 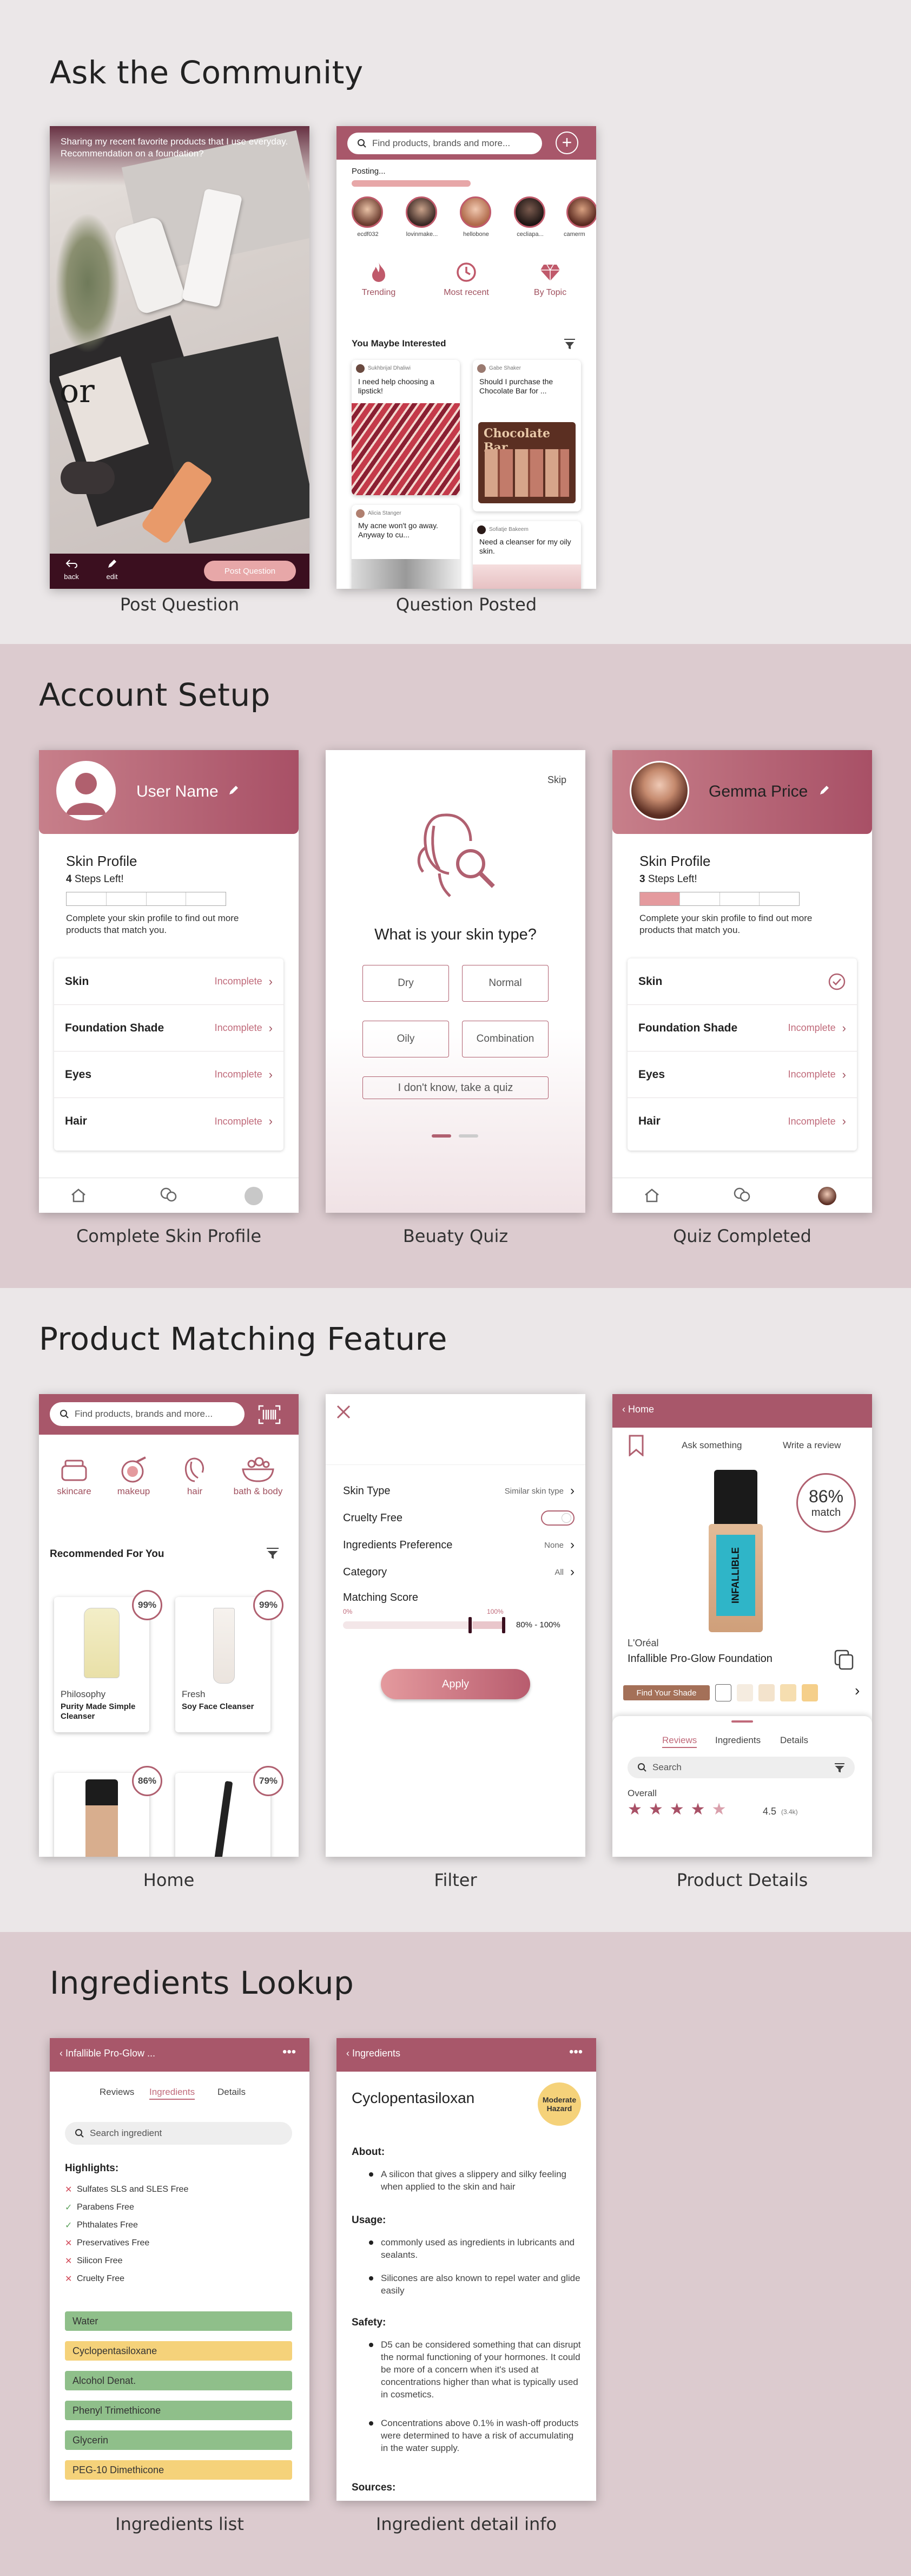 I want to click on profile-photo, so click(x=659, y=790).